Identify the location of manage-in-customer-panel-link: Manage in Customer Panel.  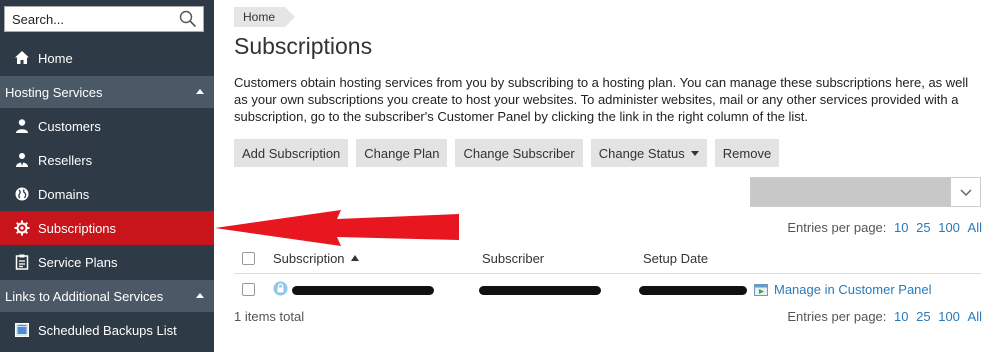
(843, 289).